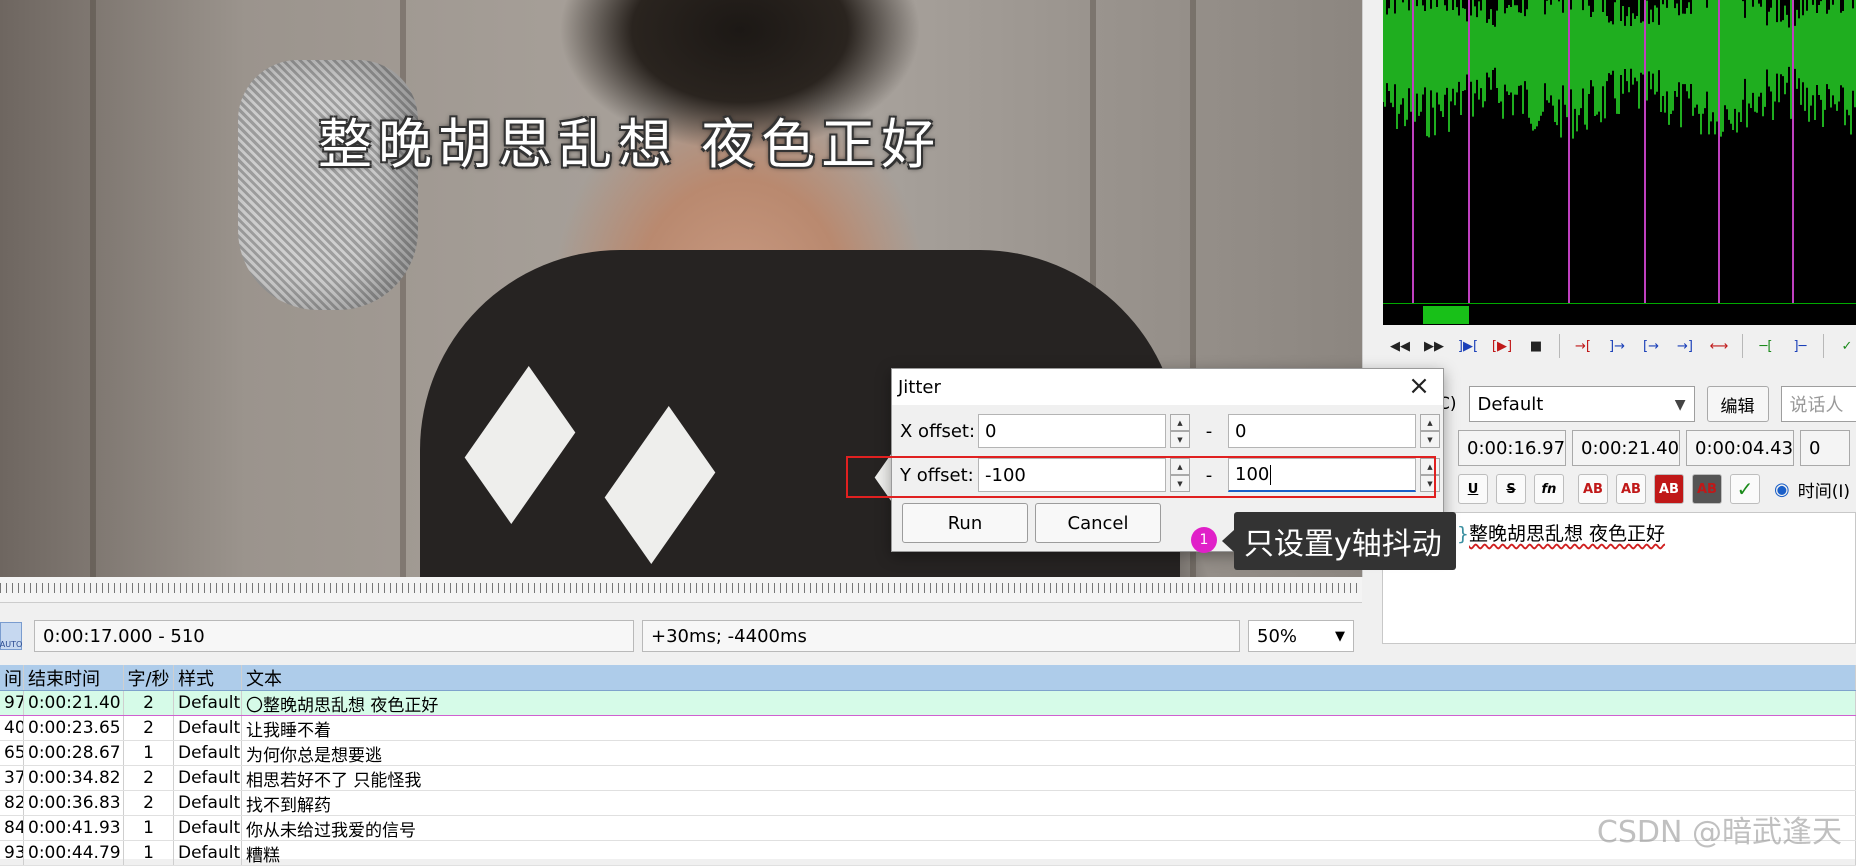 Image resolution: width=1856 pixels, height=866 pixels. Describe the element at coordinates (12, 703) in the screenshot. I see `cell-start: 97` at that location.